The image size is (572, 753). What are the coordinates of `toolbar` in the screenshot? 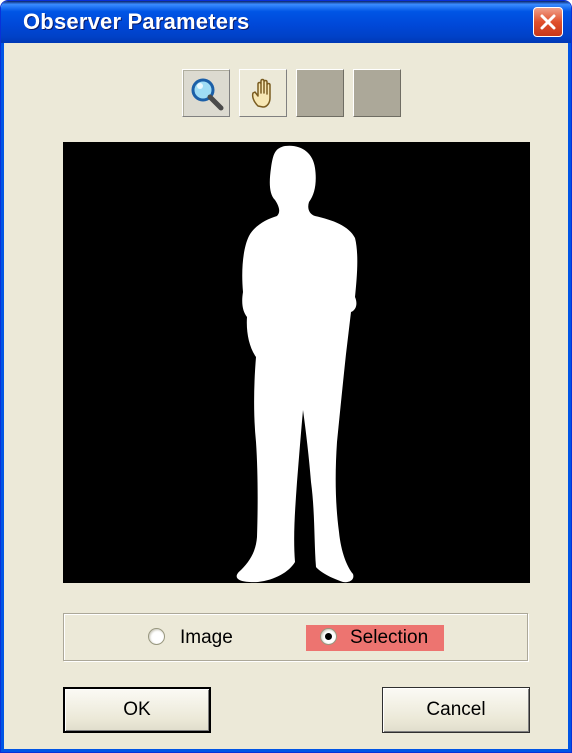 It's located at (293, 94).